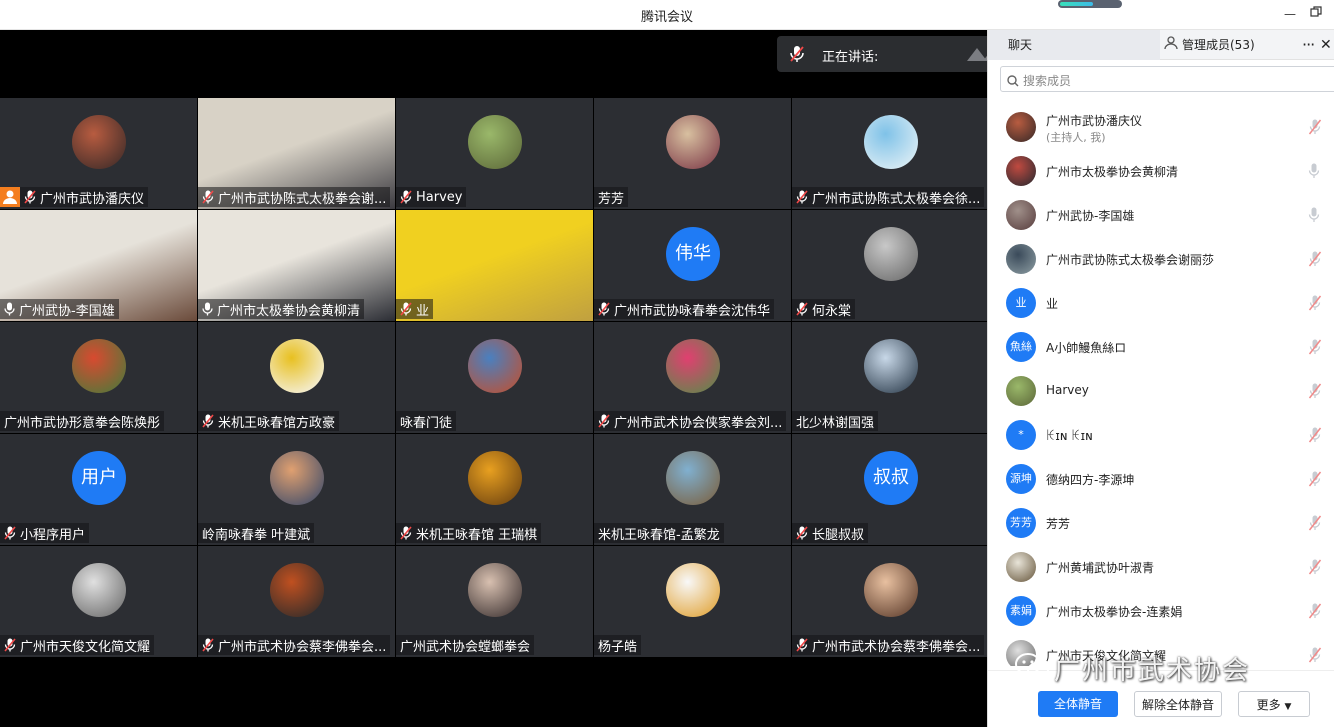 The image size is (1334, 727). I want to click on participant-tile: 杨子皓, so click(692, 601).